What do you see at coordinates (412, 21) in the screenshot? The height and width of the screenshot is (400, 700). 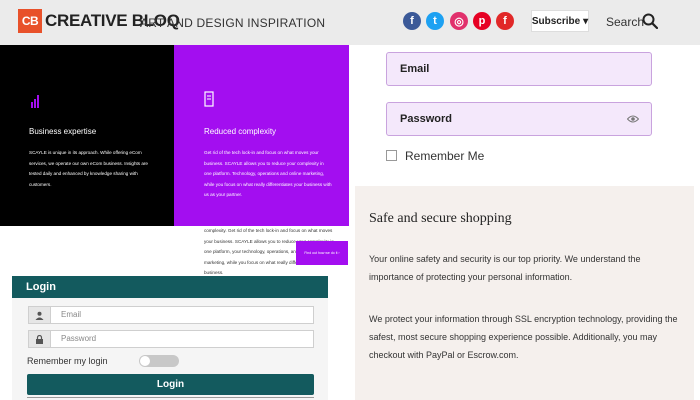 I see `facebook-icon: f` at bounding box center [412, 21].